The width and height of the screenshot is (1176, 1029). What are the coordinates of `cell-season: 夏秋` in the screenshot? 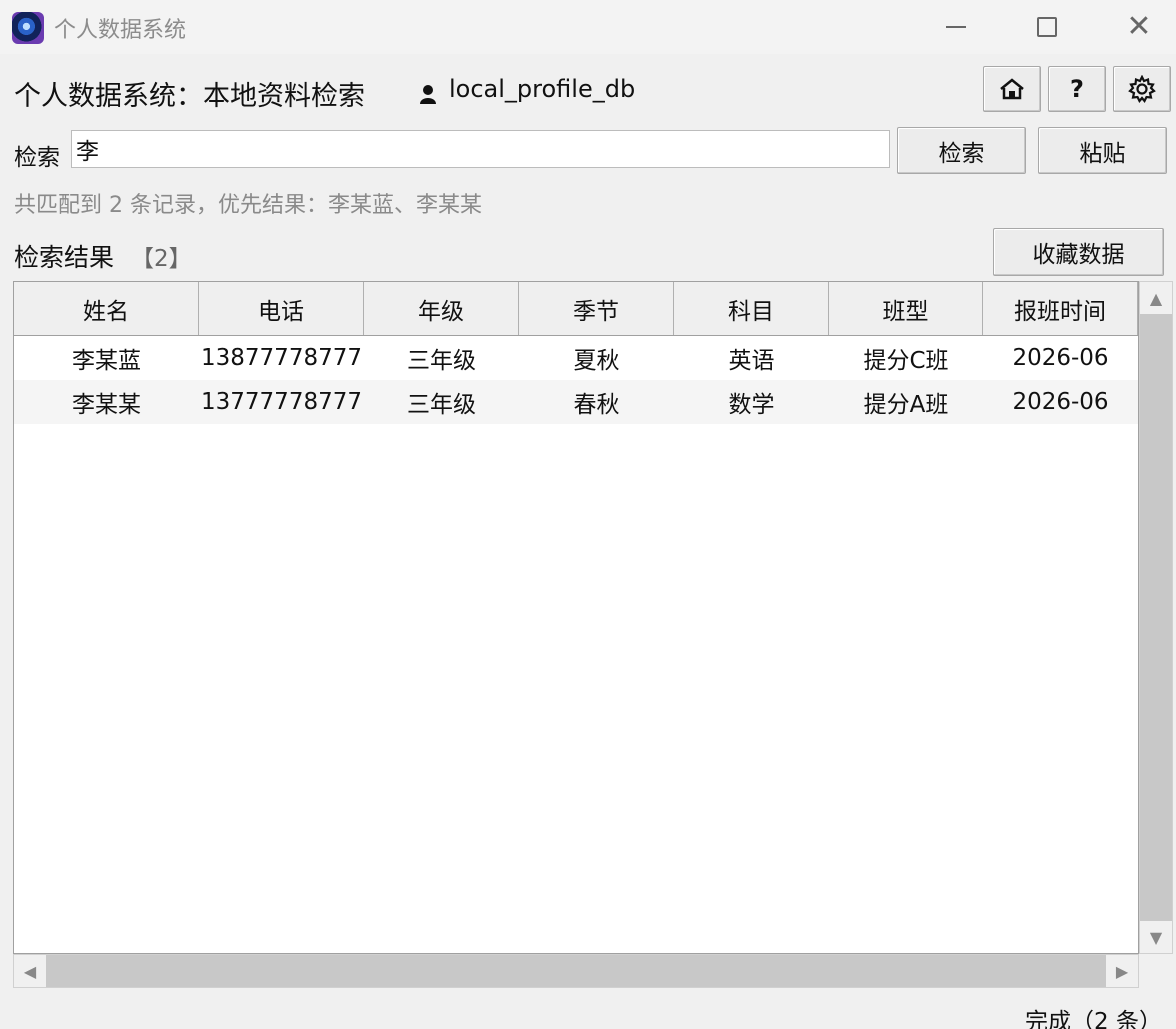 It's located at (596, 361).